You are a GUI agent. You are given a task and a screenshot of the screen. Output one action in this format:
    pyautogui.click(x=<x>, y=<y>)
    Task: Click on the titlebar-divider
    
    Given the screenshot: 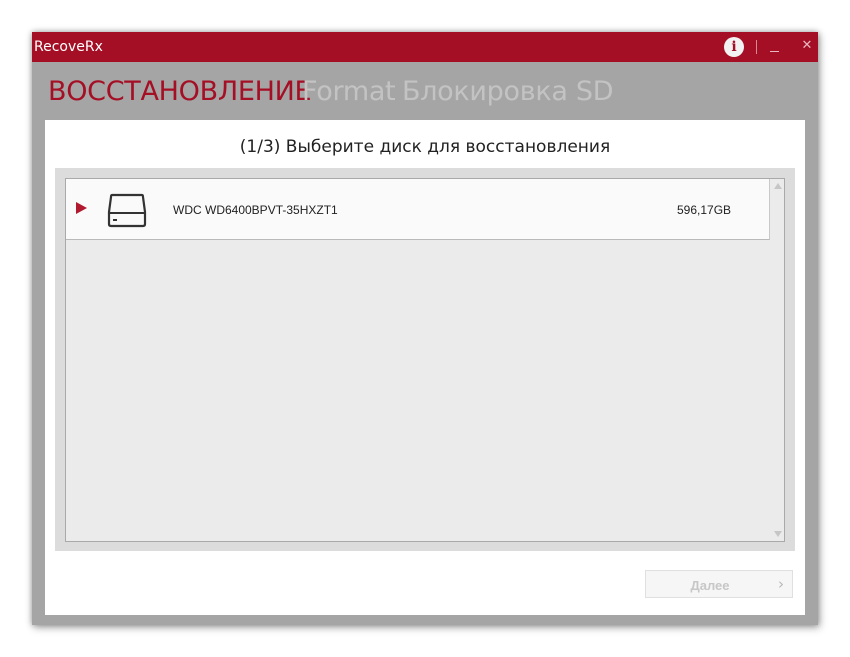 What is the action you would take?
    pyautogui.click(x=756, y=47)
    